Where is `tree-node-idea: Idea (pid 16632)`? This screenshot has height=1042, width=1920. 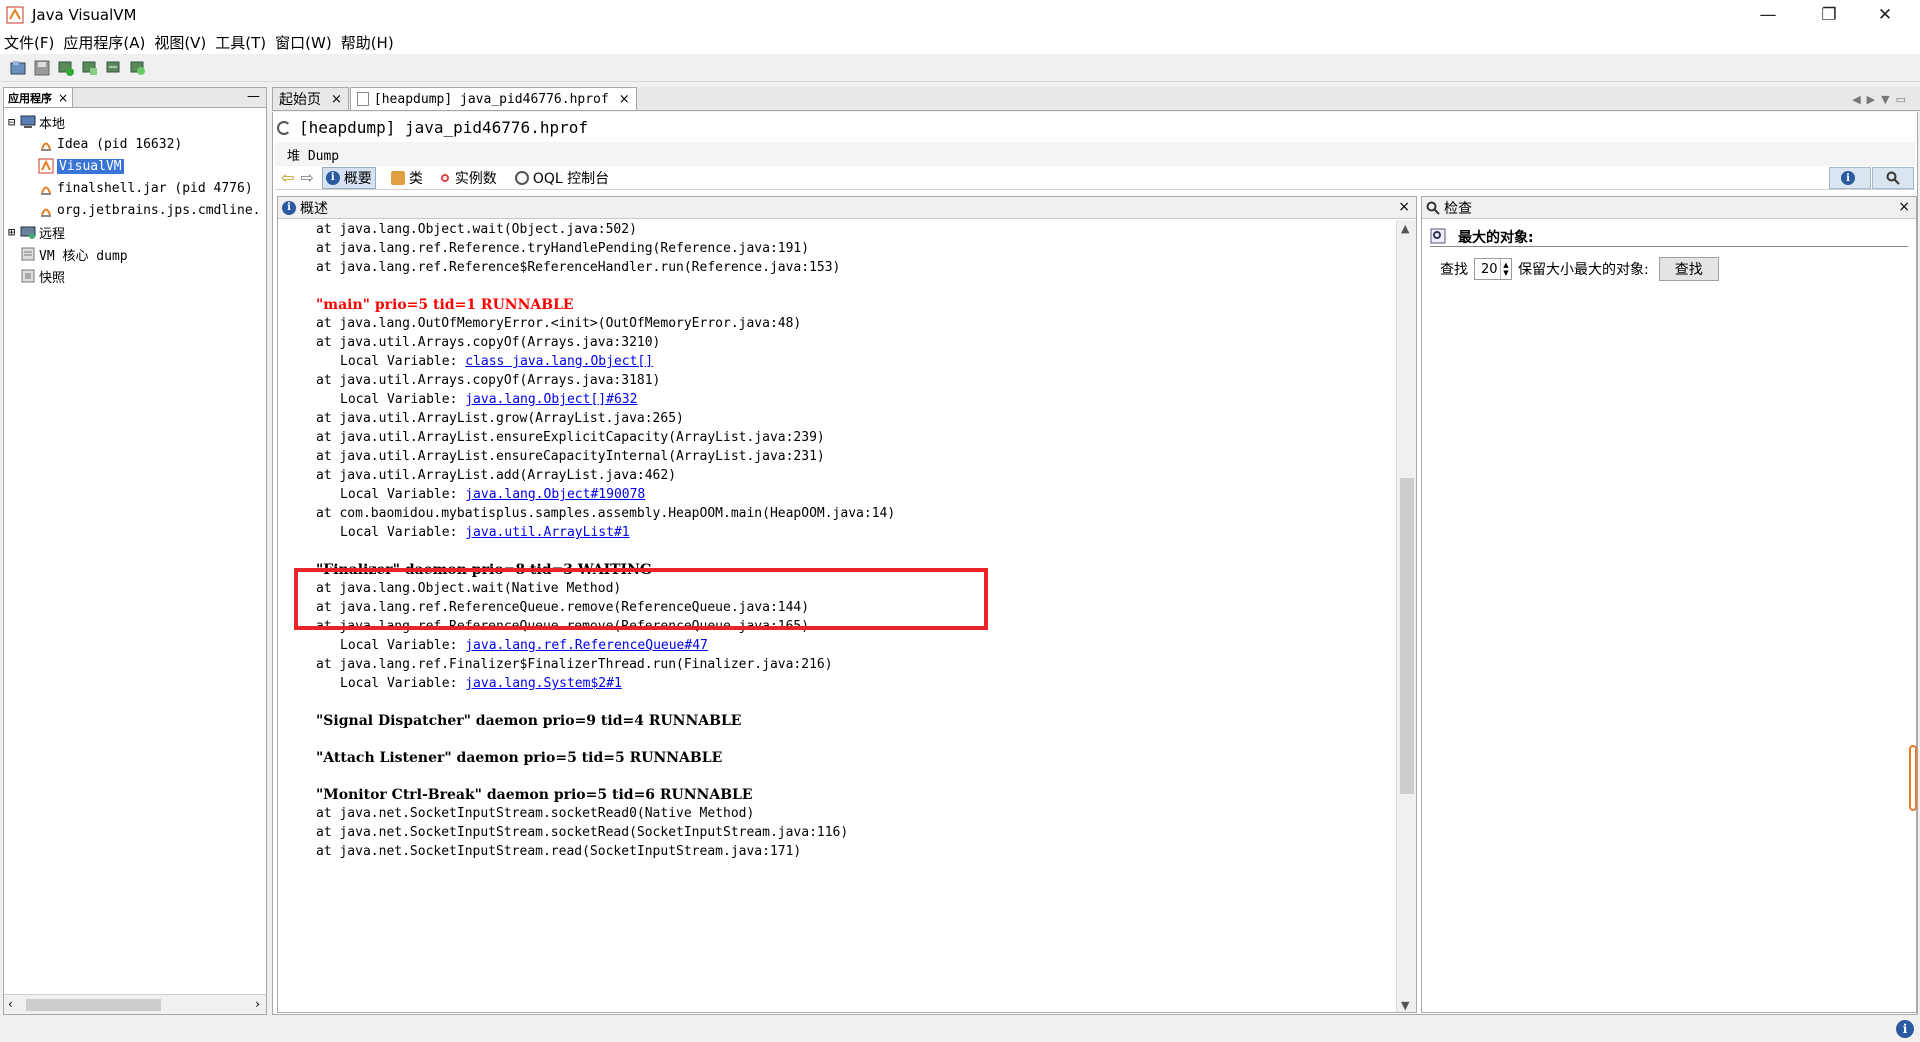 tree-node-idea: Idea (pid 16632) is located at coordinates (110, 144).